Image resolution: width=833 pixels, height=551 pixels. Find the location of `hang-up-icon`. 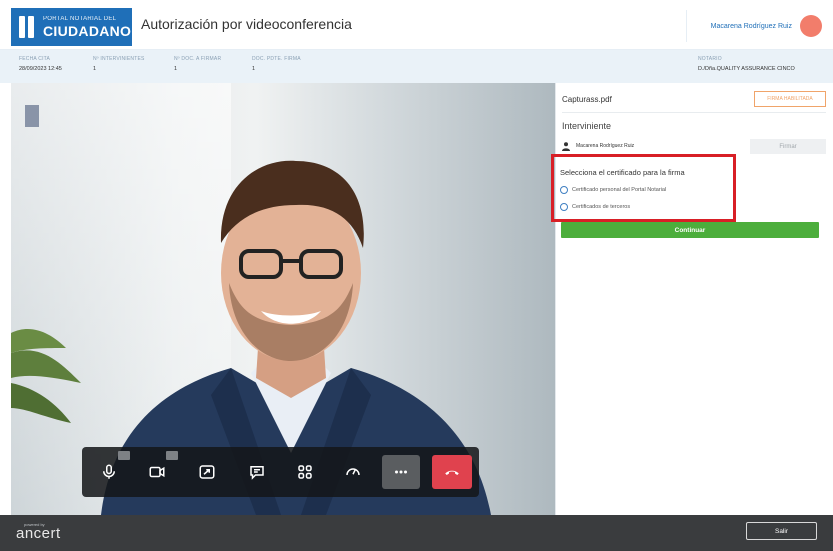

hang-up-icon is located at coordinates (452, 472).